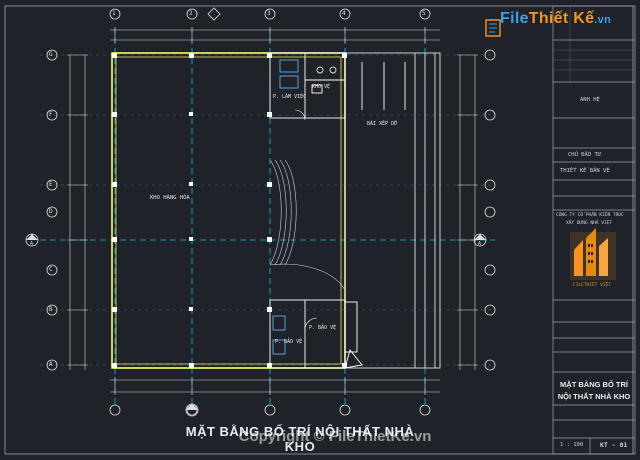  I want to click on title-block-drawing-title-2: NỘI THẤT NHÀ KHO, so click(594, 396).